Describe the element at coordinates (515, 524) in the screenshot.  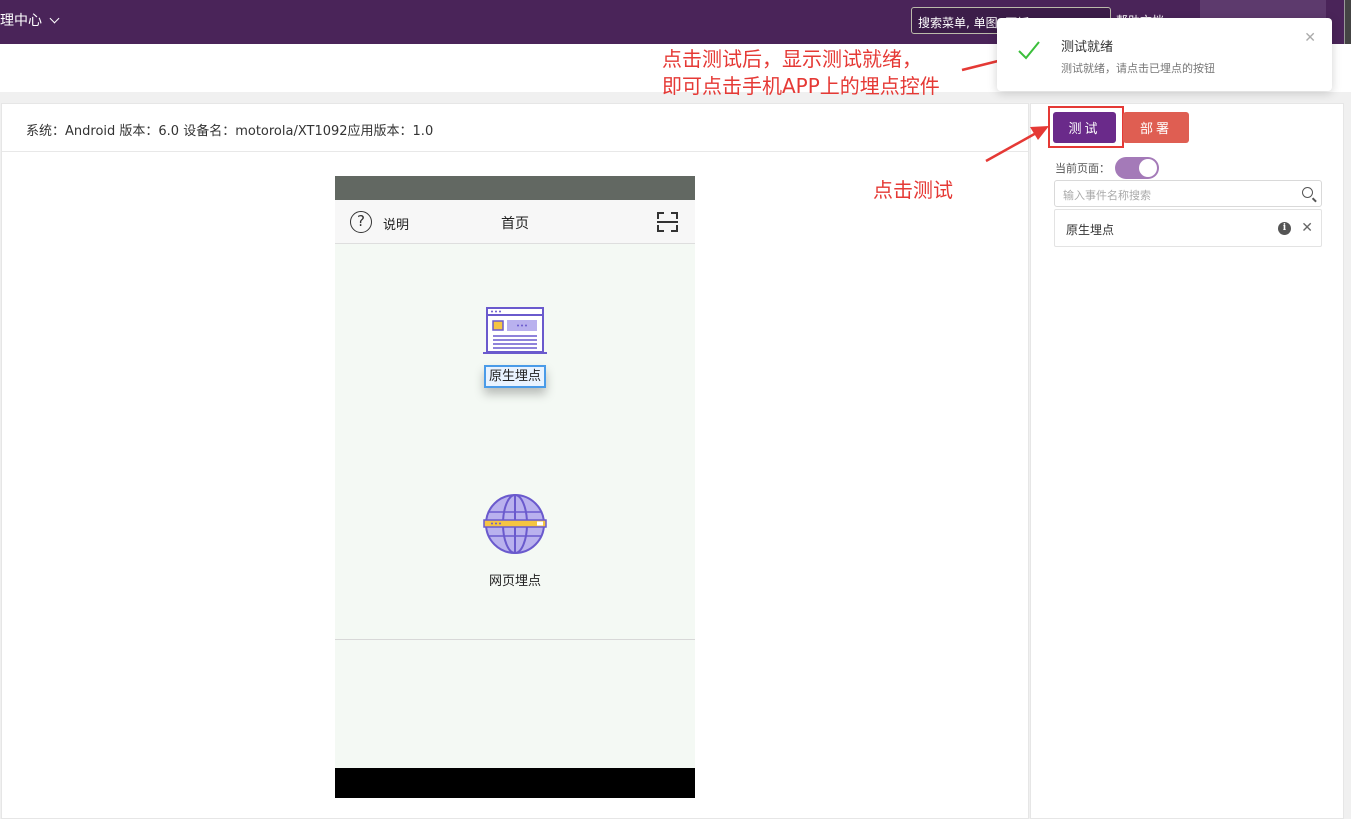
I see `globe-icon` at that location.